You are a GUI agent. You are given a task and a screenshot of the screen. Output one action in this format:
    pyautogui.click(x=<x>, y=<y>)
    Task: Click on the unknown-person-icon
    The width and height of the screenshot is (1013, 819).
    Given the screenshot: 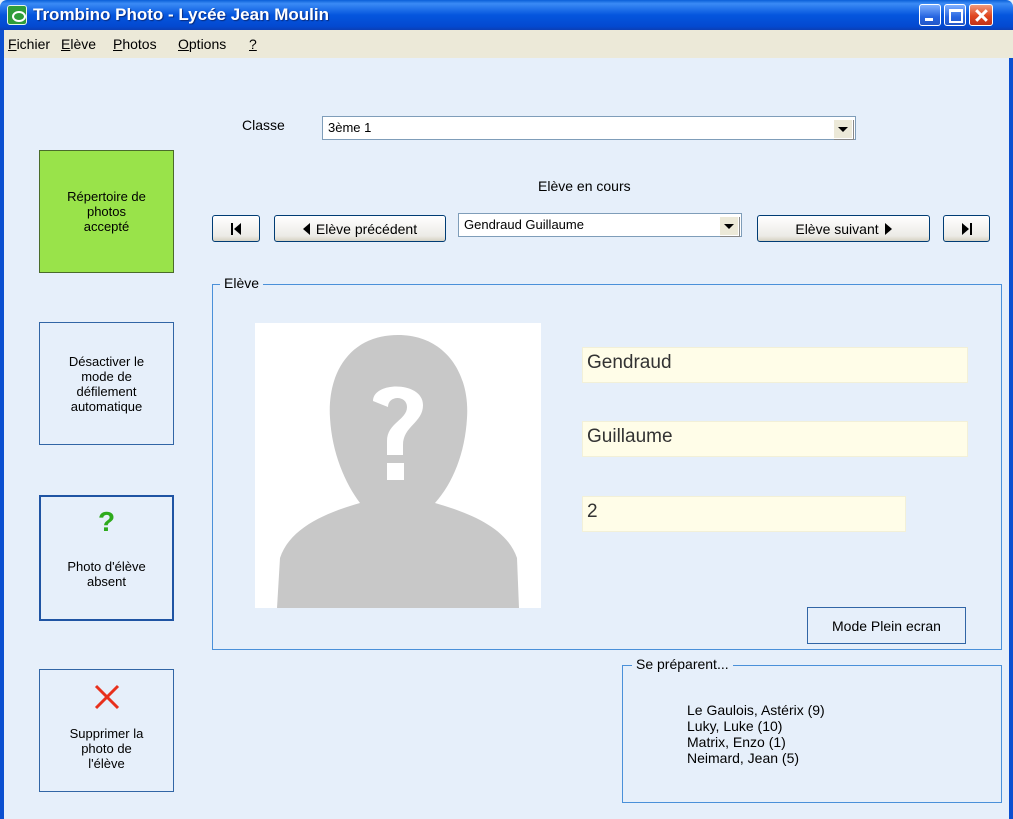 What is the action you would take?
    pyautogui.click(x=398, y=471)
    